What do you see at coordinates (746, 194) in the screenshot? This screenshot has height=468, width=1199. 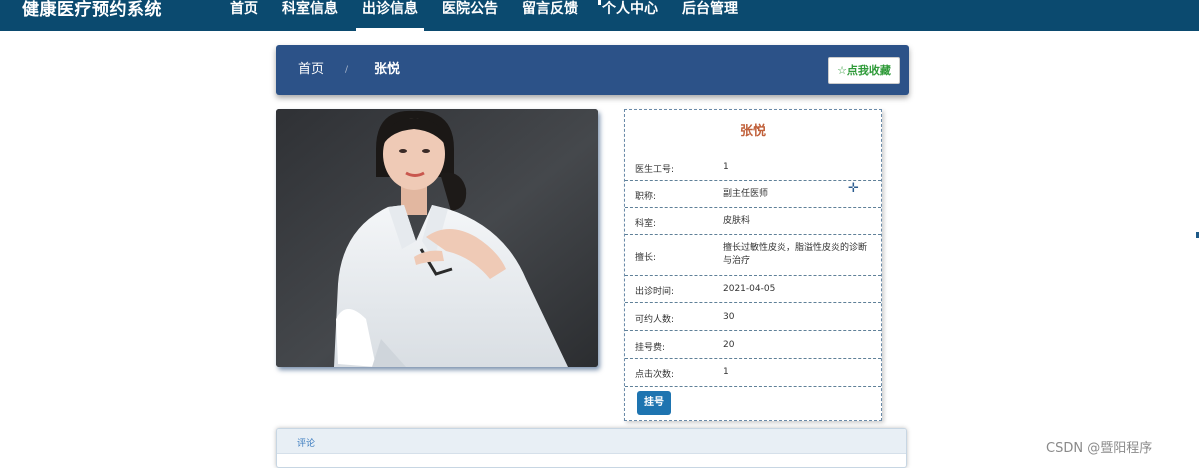 I see `info-value: 副主任医师` at bounding box center [746, 194].